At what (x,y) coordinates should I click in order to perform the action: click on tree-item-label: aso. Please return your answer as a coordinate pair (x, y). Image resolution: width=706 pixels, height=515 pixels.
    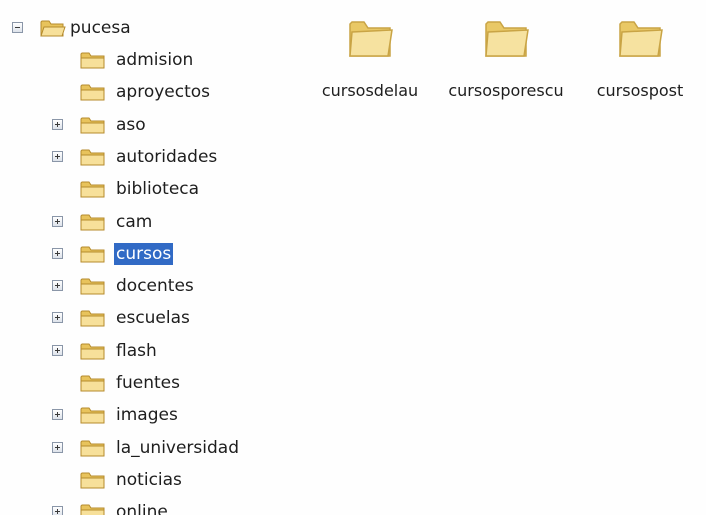
    Looking at the image, I should click on (131, 125).